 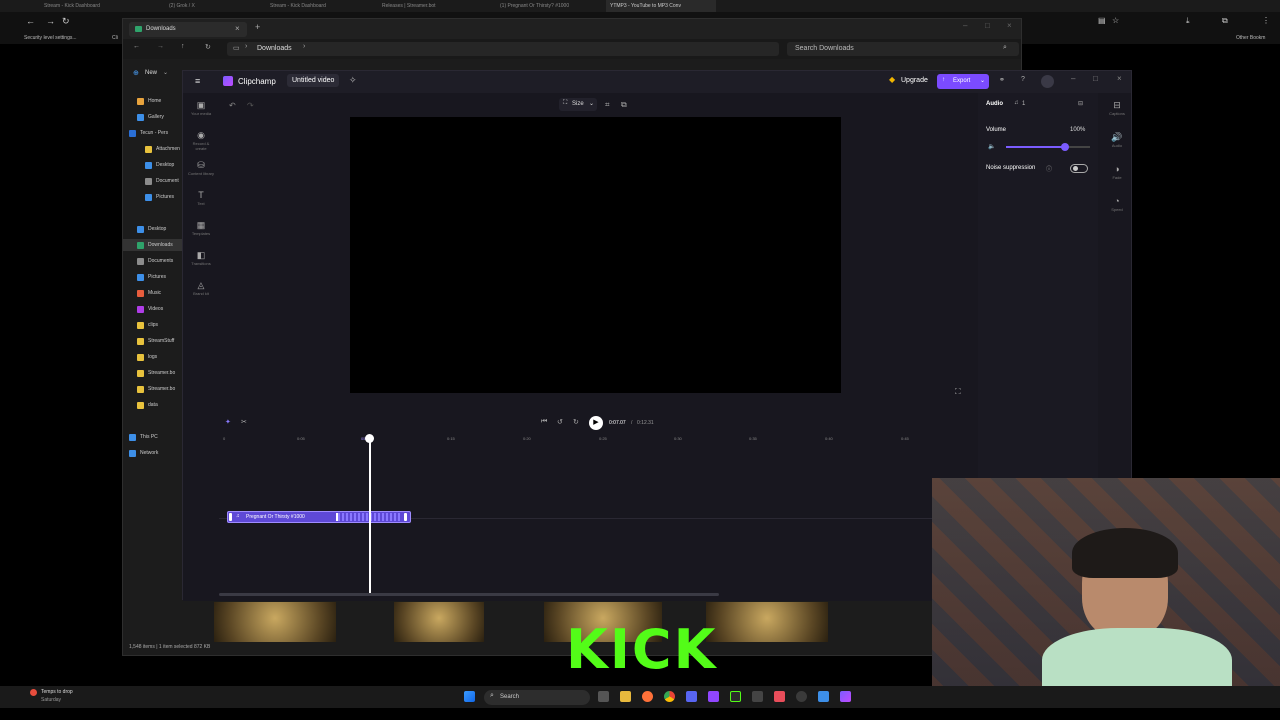 I want to click on close-tab-icon: ×, so click(x=237, y=28).